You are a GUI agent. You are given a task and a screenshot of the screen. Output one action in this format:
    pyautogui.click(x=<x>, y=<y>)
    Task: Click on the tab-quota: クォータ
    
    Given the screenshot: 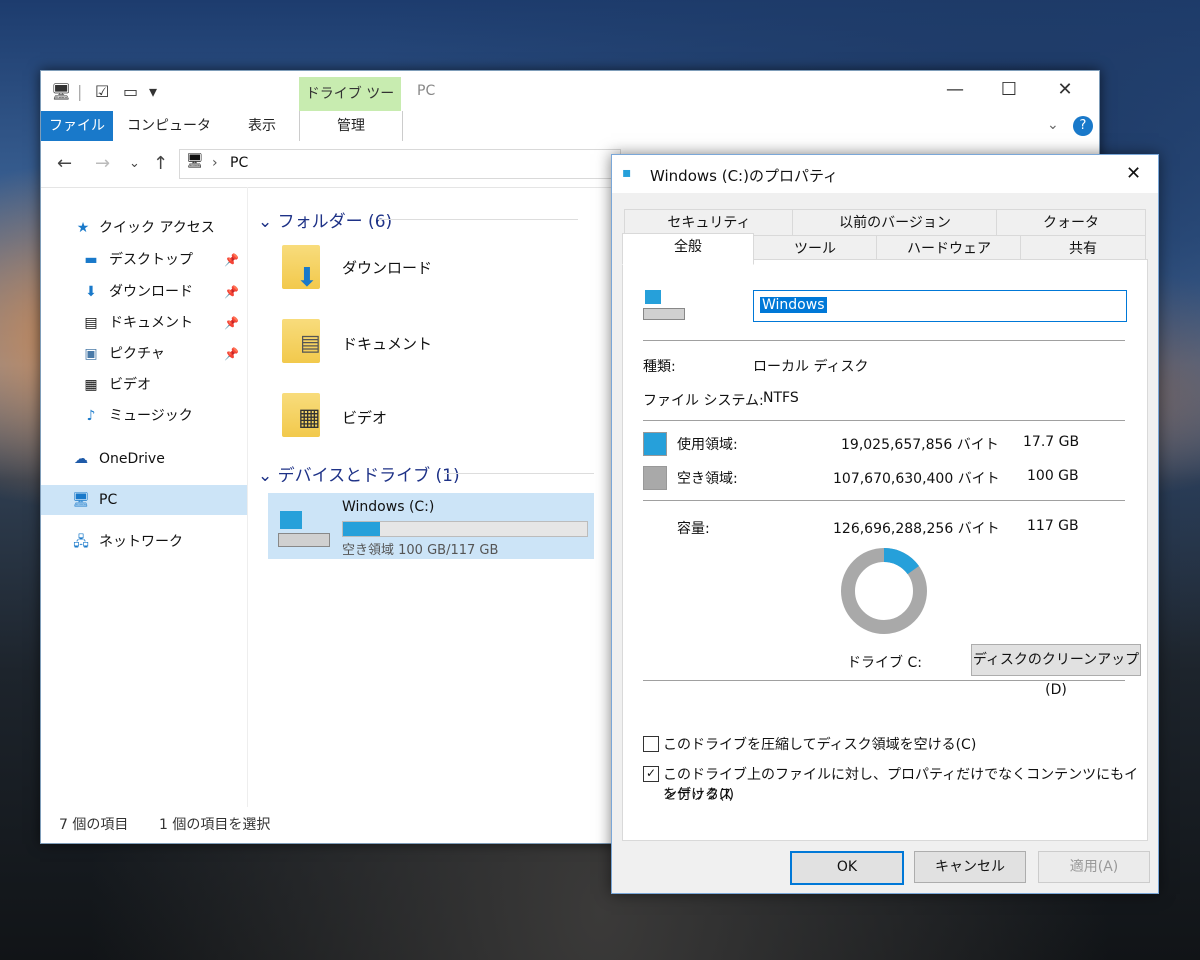 What is the action you would take?
    pyautogui.click(x=1071, y=223)
    